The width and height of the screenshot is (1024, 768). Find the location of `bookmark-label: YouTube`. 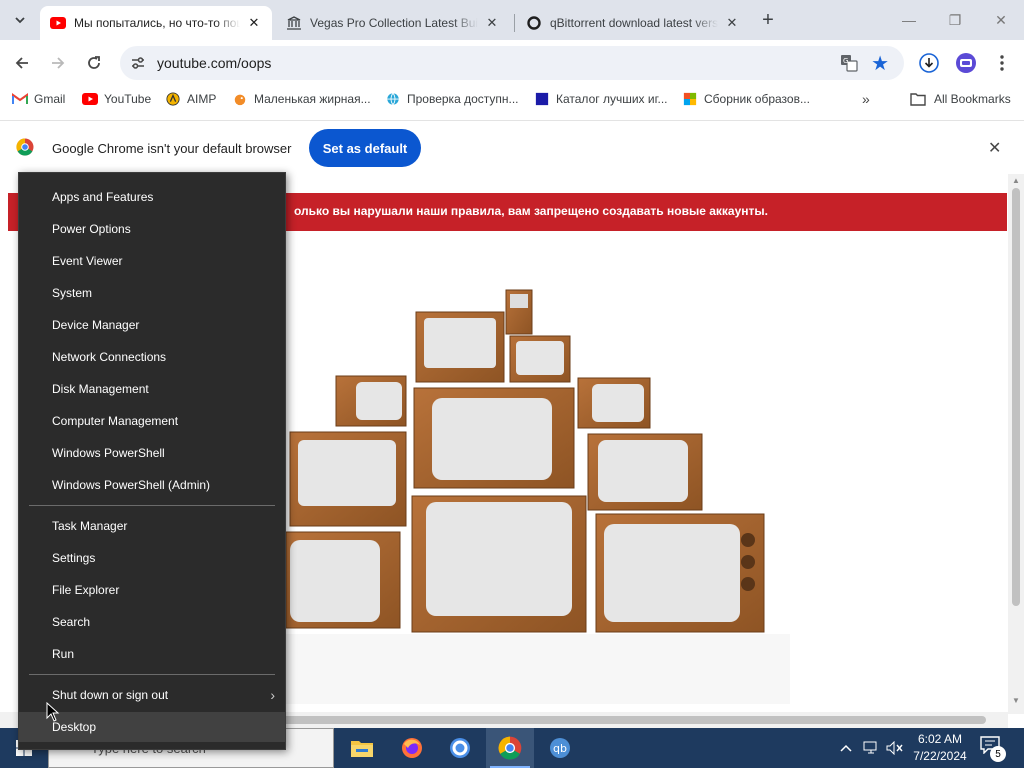

bookmark-label: YouTube is located at coordinates (128, 99).